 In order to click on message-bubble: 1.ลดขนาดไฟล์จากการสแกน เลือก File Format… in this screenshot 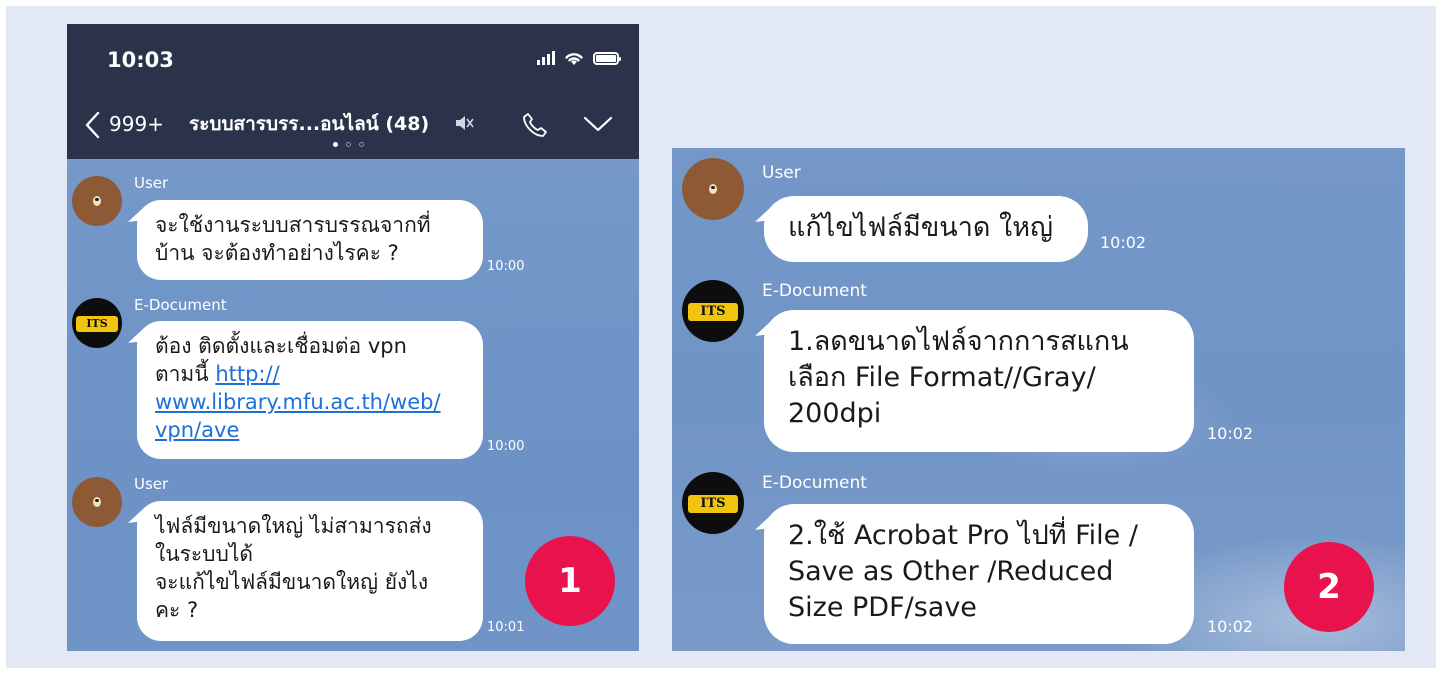, I will do `click(979, 381)`.